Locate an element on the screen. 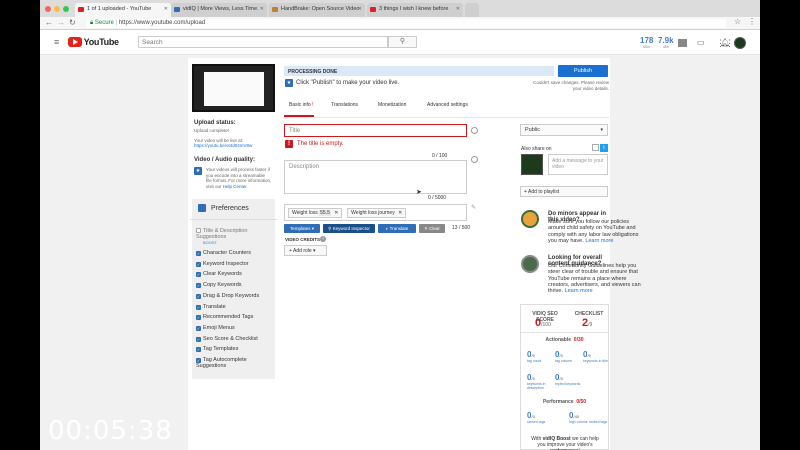 This screenshot has width=800, height=450. pref-item: ✓ Drag & Drop Keywords is located at coordinates (227, 296).